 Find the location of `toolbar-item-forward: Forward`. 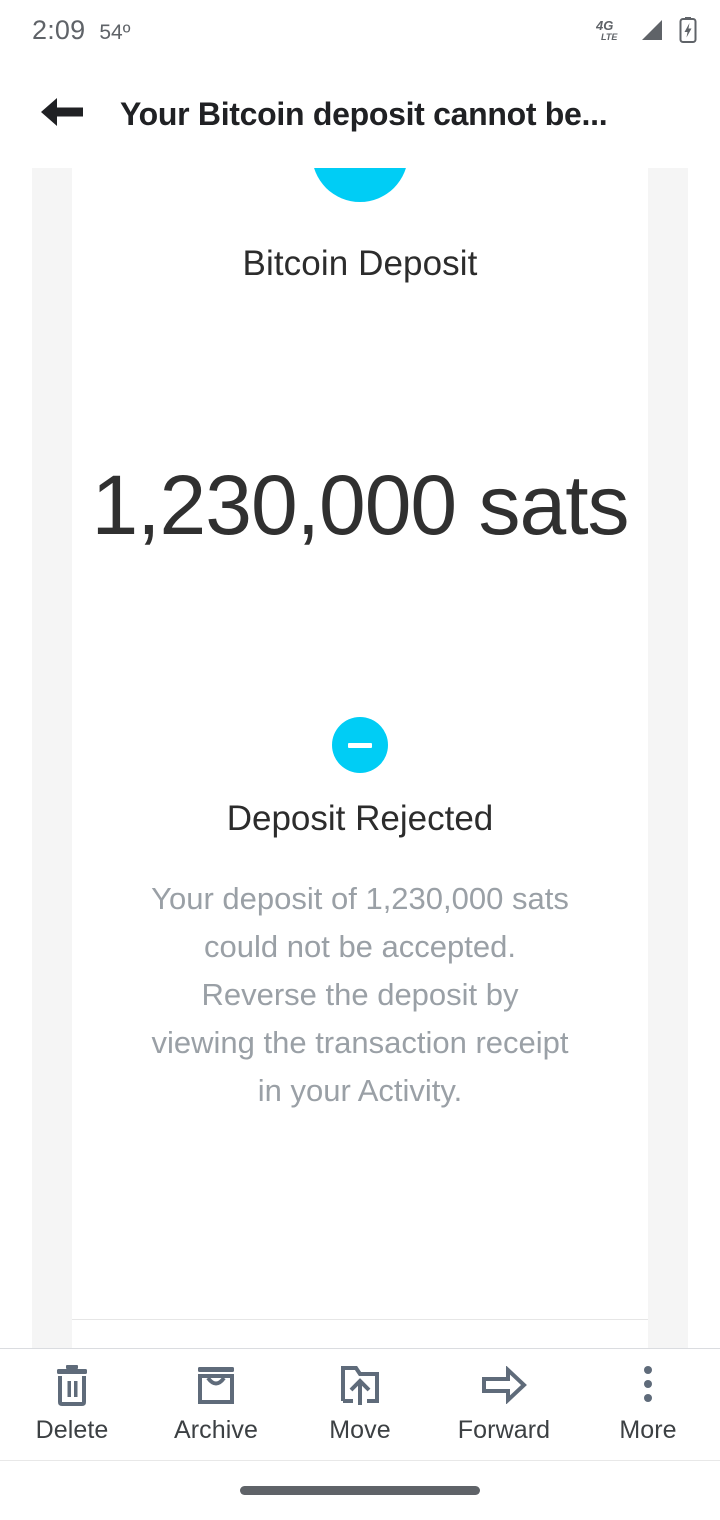

toolbar-item-forward: Forward is located at coordinates (504, 1404).